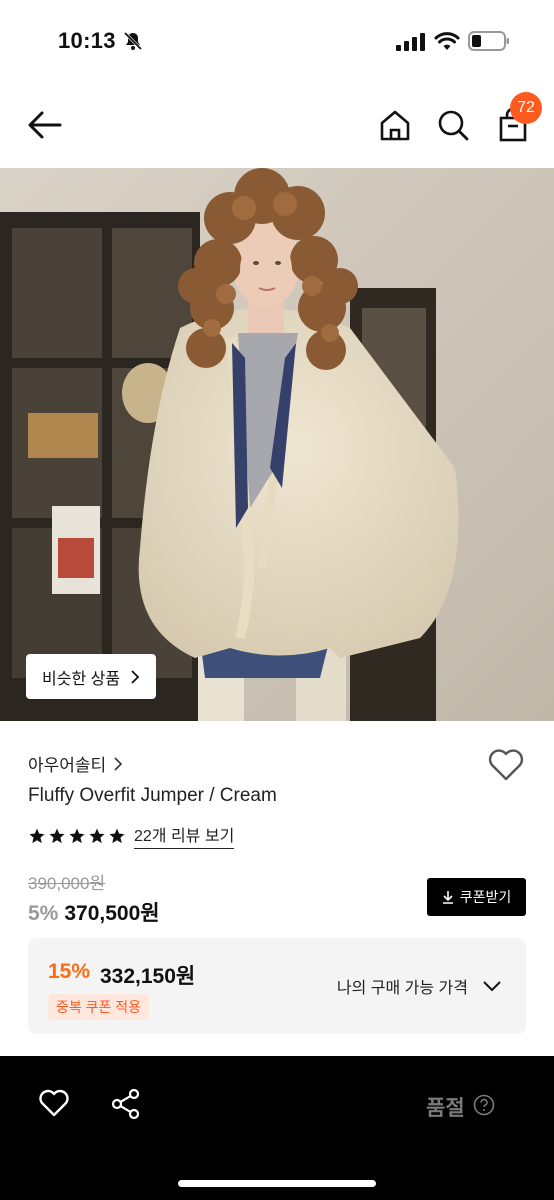 The width and height of the screenshot is (554, 1200). I want to click on coupon-price: 332,150원, so click(148, 976).